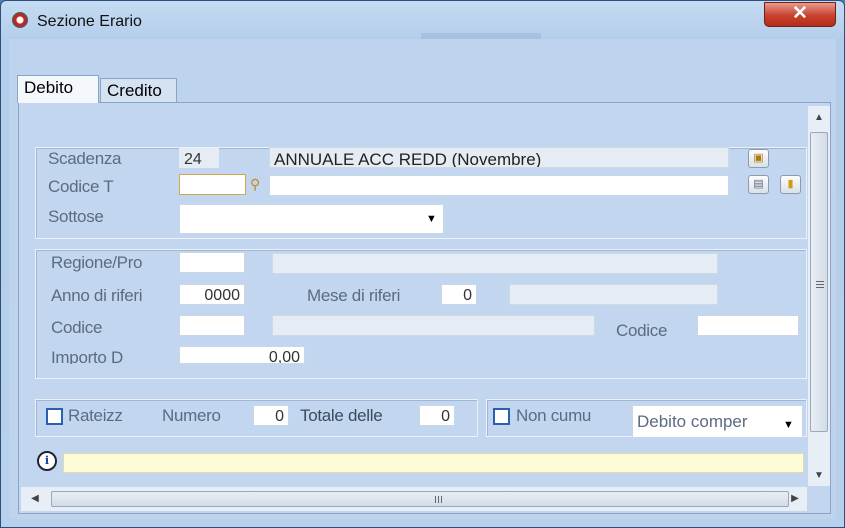  What do you see at coordinates (89, 21) in the screenshot?
I see `window-title: Sezione Erario` at bounding box center [89, 21].